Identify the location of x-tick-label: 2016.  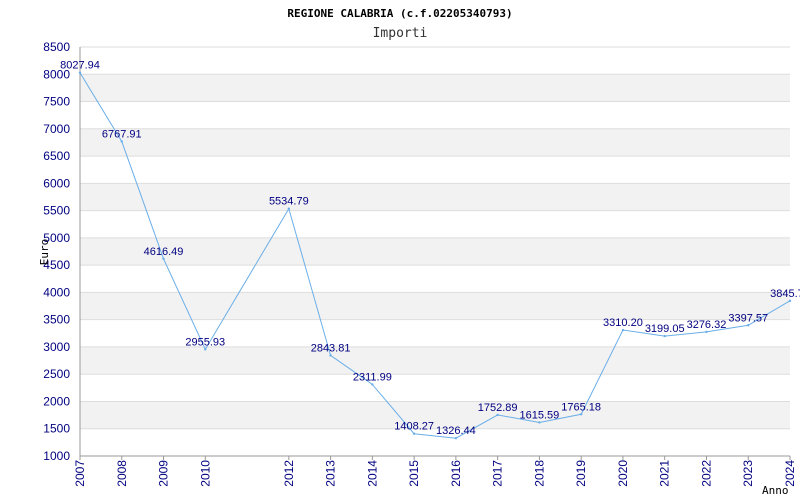
(456, 473).